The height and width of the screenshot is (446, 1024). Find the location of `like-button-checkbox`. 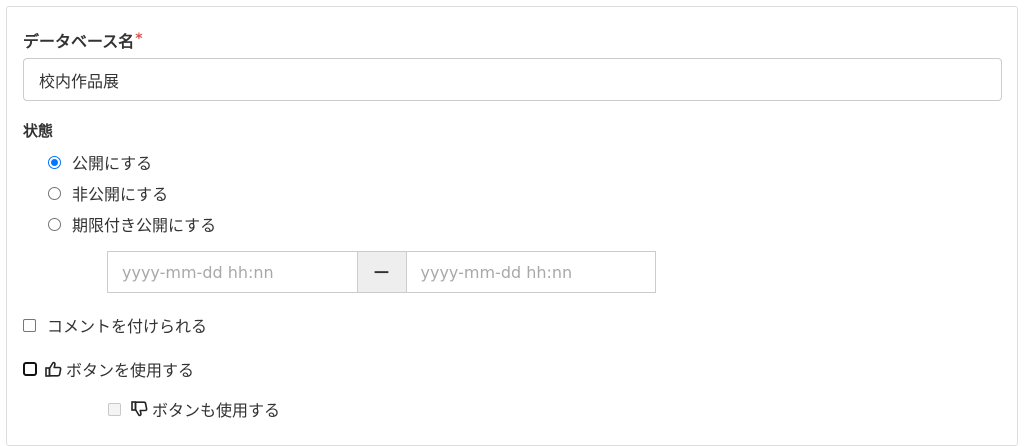

like-button-checkbox is located at coordinates (30, 369).